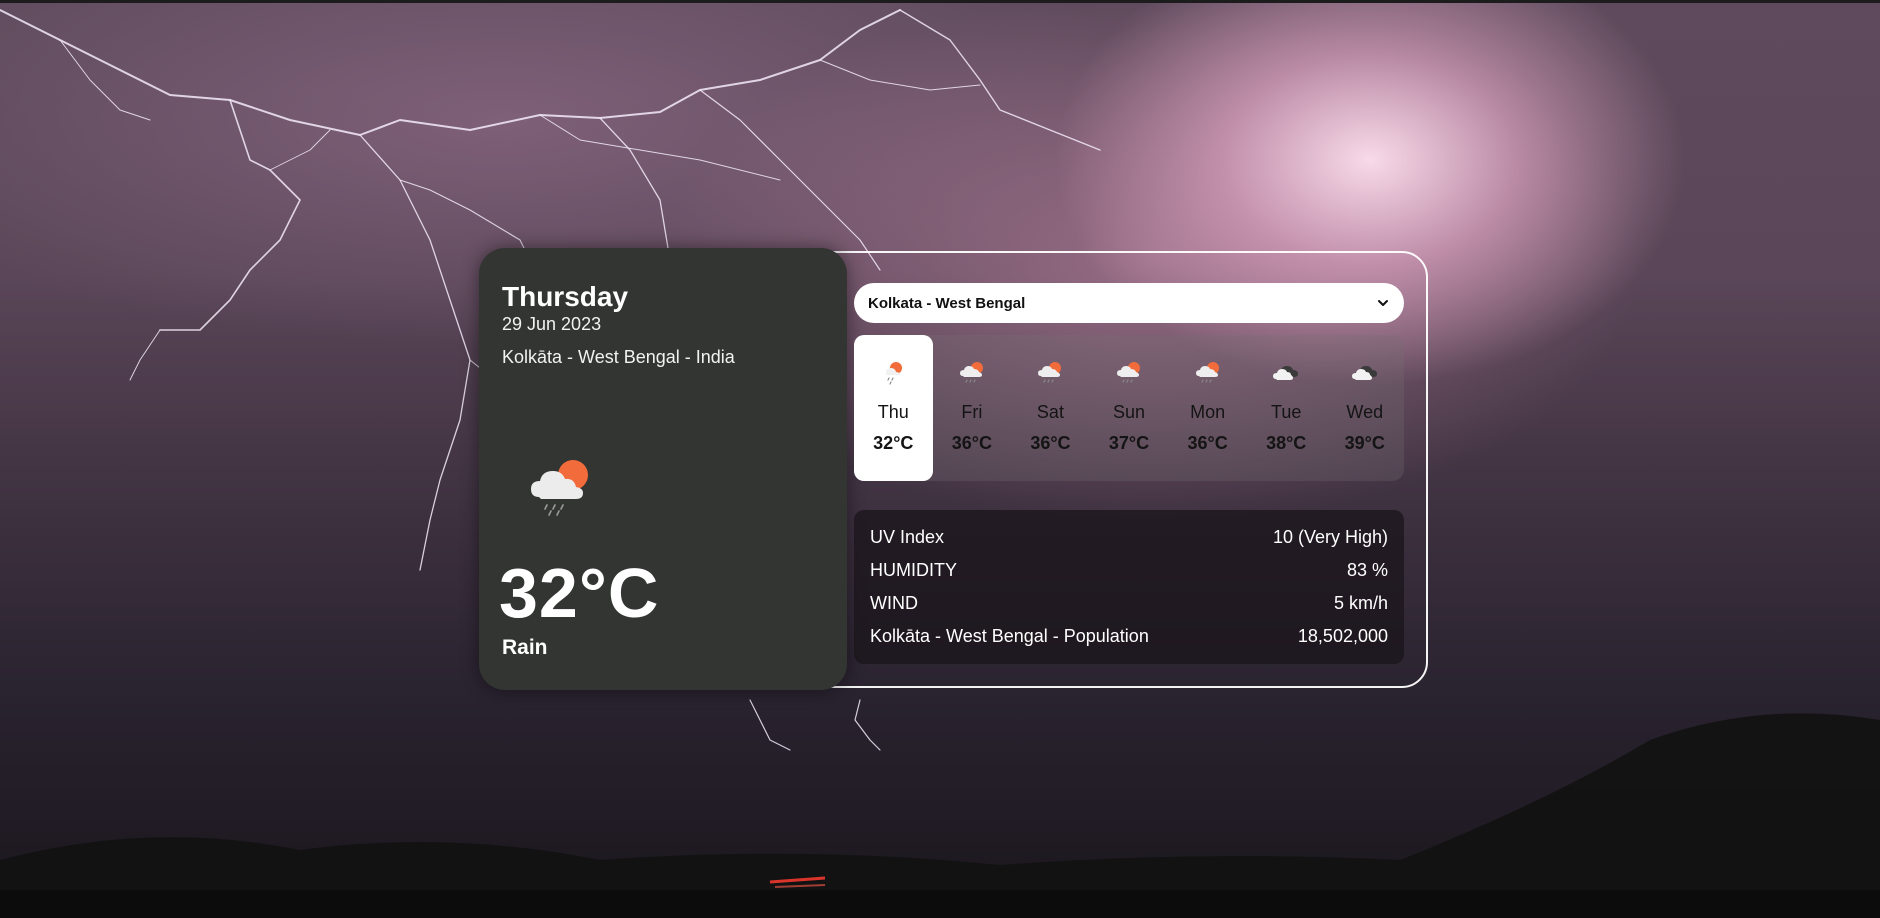 Image resolution: width=1880 pixels, height=918 pixels. Describe the element at coordinates (1009, 635) in the screenshot. I see `population-label: Kolkāta - West Bengal - Population` at that location.